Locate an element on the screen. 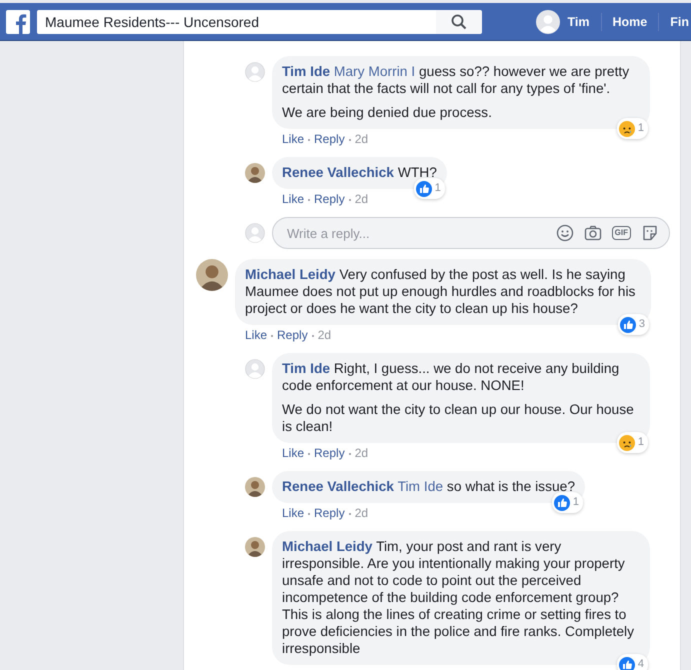  comment-text: Renee Vallechick Tim Ide so what is the issue? is located at coordinates (428, 486).